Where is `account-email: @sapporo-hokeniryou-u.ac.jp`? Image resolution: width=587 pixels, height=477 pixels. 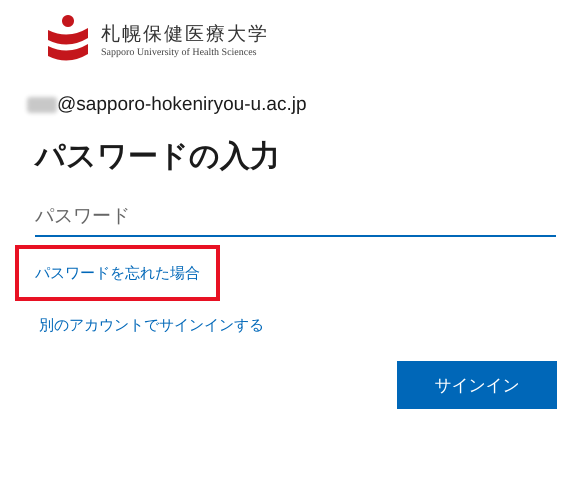 account-email: @sapporo-hokeniryou-u.ac.jp is located at coordinates (182, 105).